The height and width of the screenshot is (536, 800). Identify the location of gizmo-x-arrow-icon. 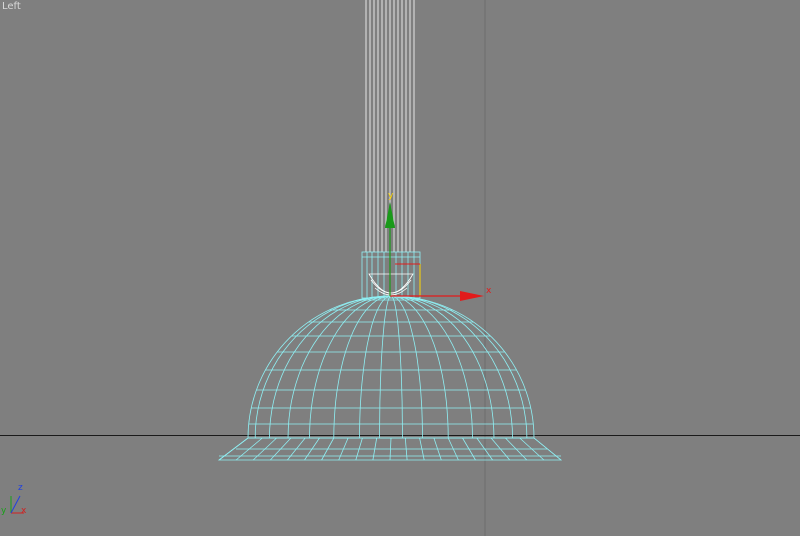
(472, 296).